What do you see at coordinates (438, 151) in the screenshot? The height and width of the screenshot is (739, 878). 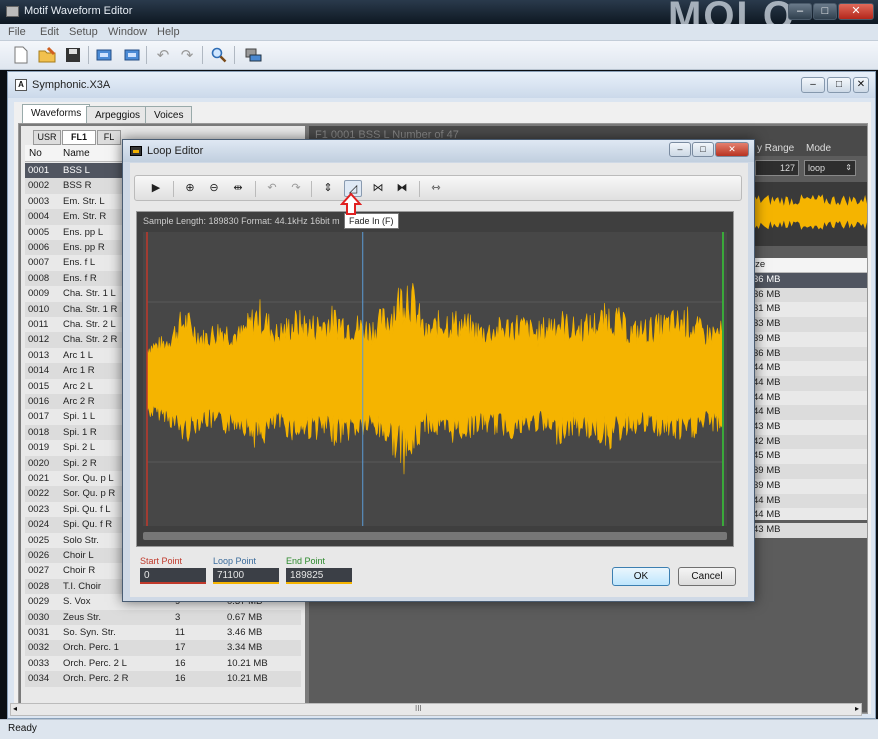 I see `loop-editor-title-bar: Loop Editor – □ ✕` at bounding box center [438, 151].